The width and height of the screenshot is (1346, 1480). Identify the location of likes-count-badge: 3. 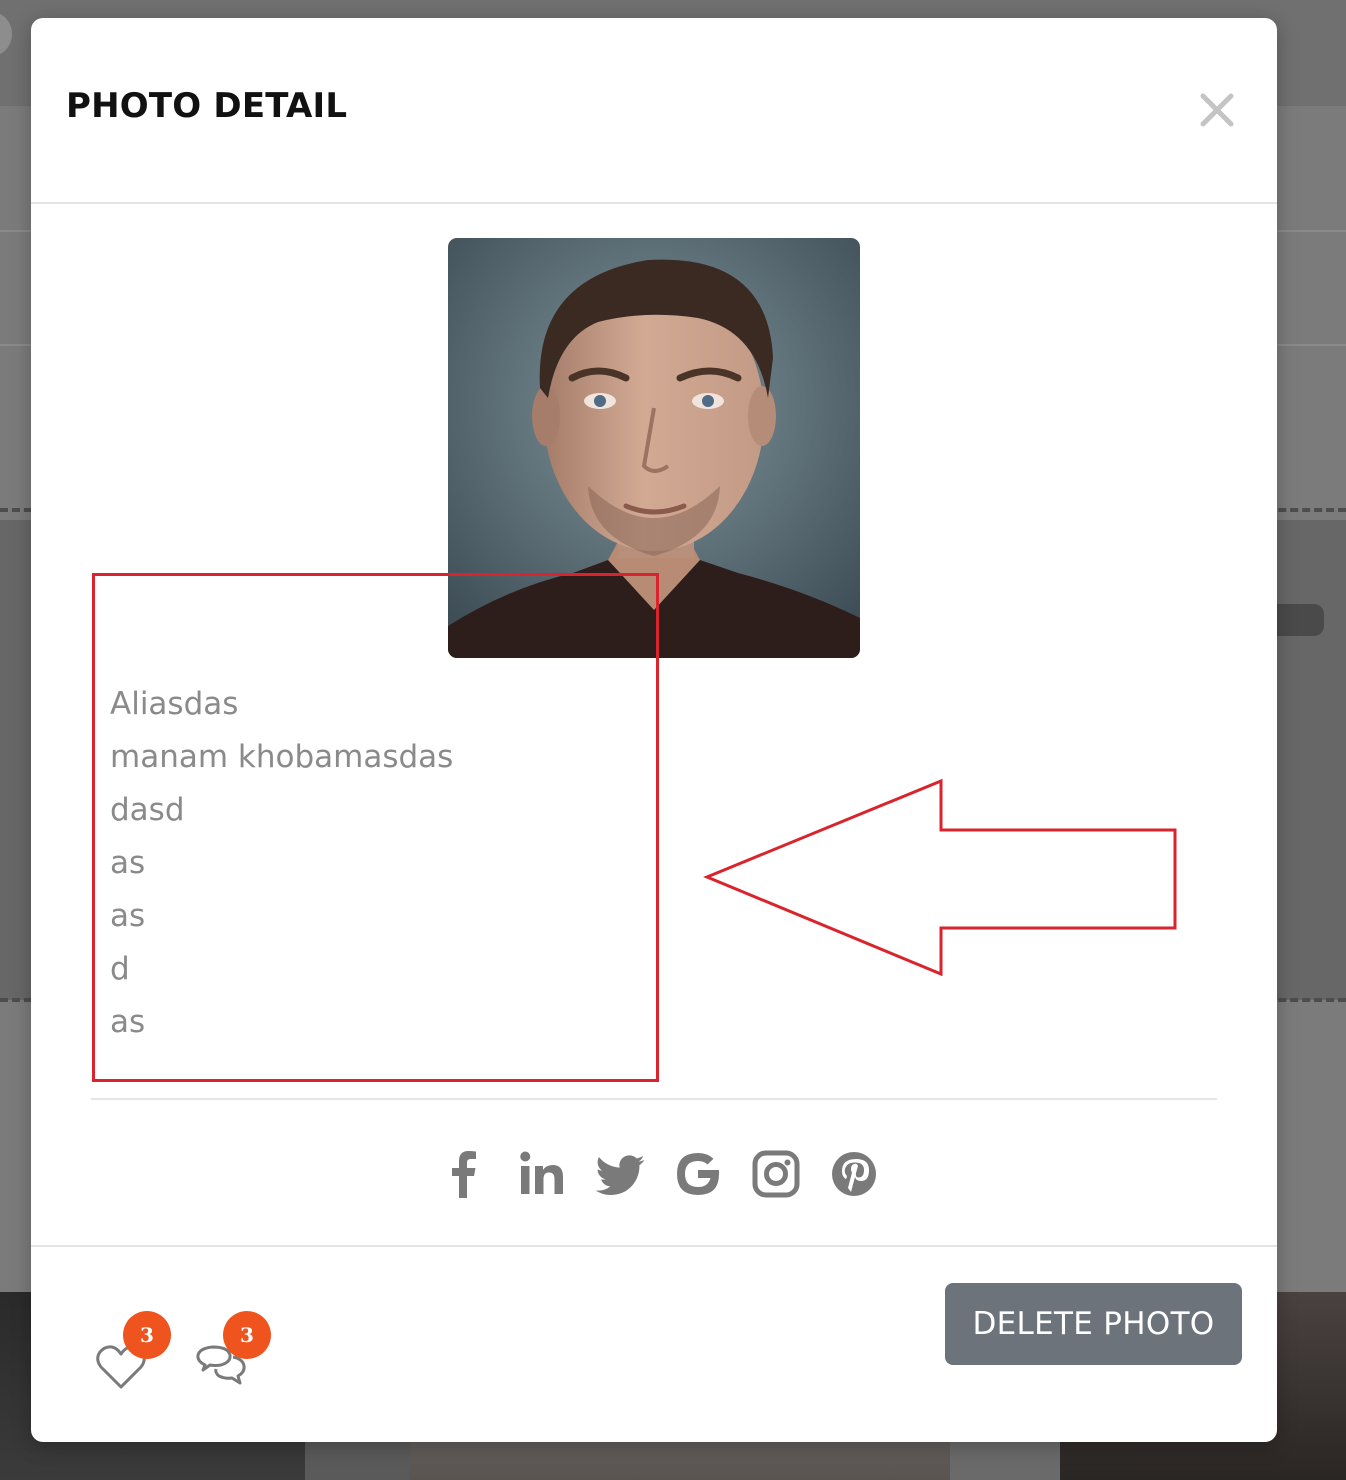
(147, 1335).